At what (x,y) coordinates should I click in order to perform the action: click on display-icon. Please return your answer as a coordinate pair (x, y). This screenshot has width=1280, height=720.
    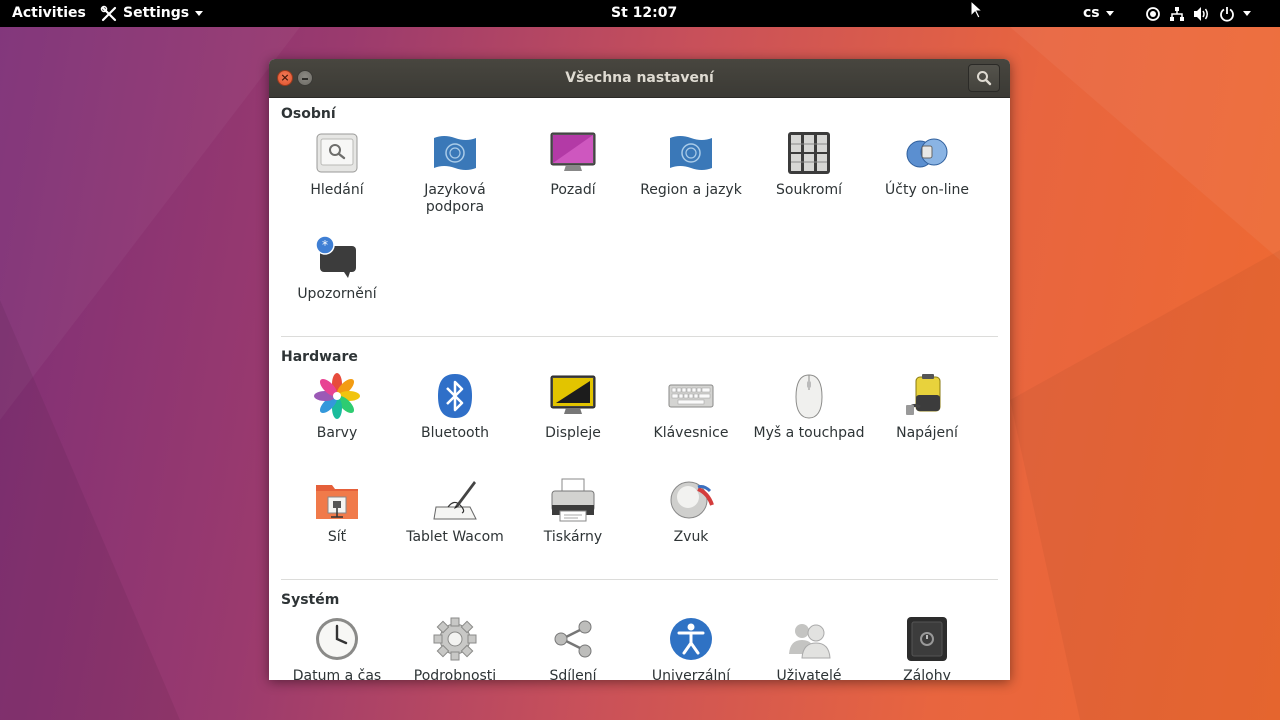
    Looking at the image, I should click on (573, 394).